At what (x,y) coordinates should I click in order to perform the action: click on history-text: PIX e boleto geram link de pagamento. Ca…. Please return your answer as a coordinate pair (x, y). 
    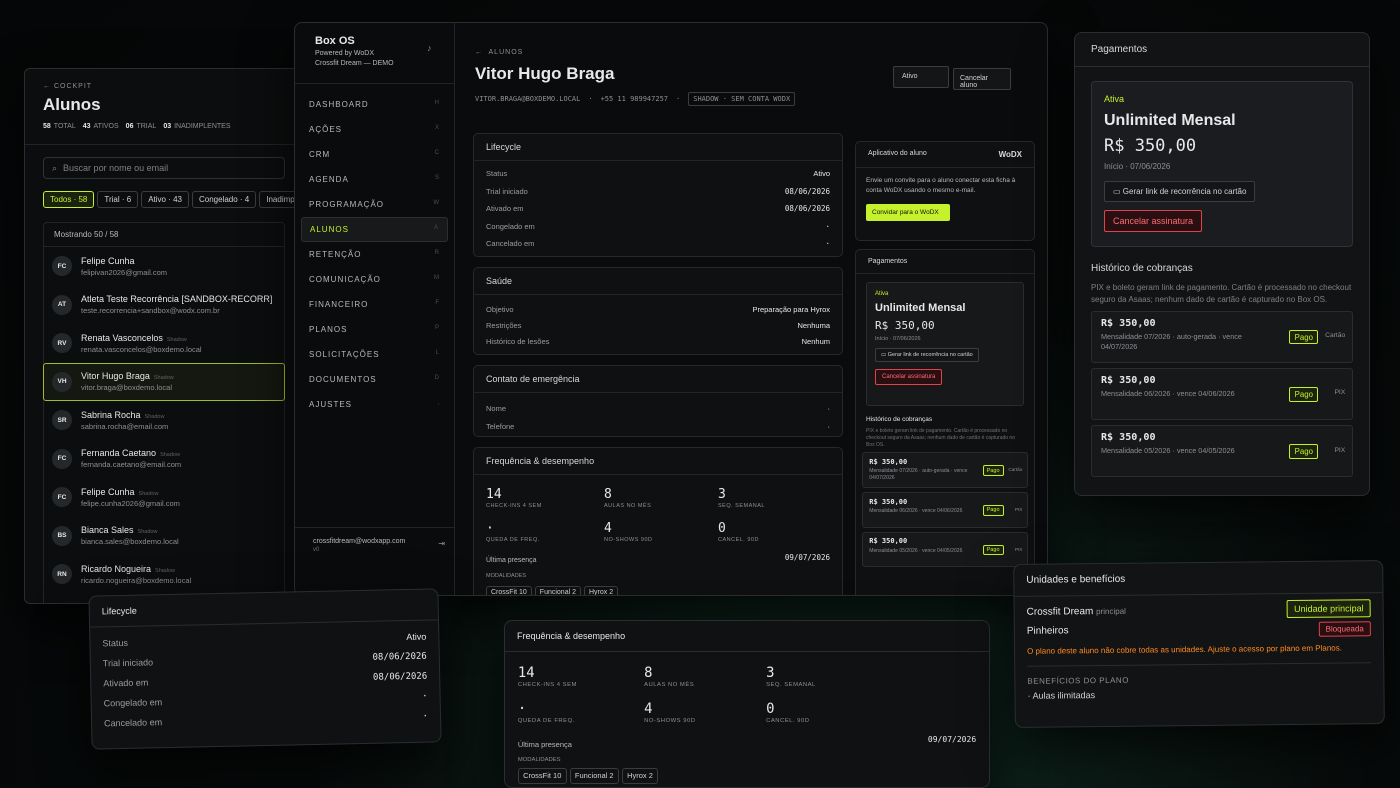
    Looking at the image, I should click on (940, 438).